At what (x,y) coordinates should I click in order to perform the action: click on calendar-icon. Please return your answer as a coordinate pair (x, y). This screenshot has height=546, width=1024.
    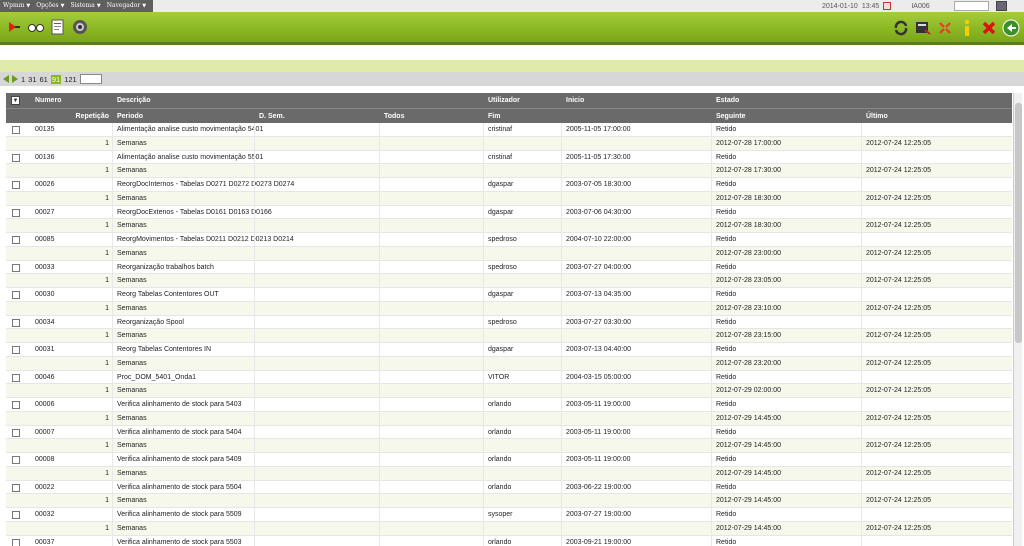
    Looking at the image, I should click on (887, 6).